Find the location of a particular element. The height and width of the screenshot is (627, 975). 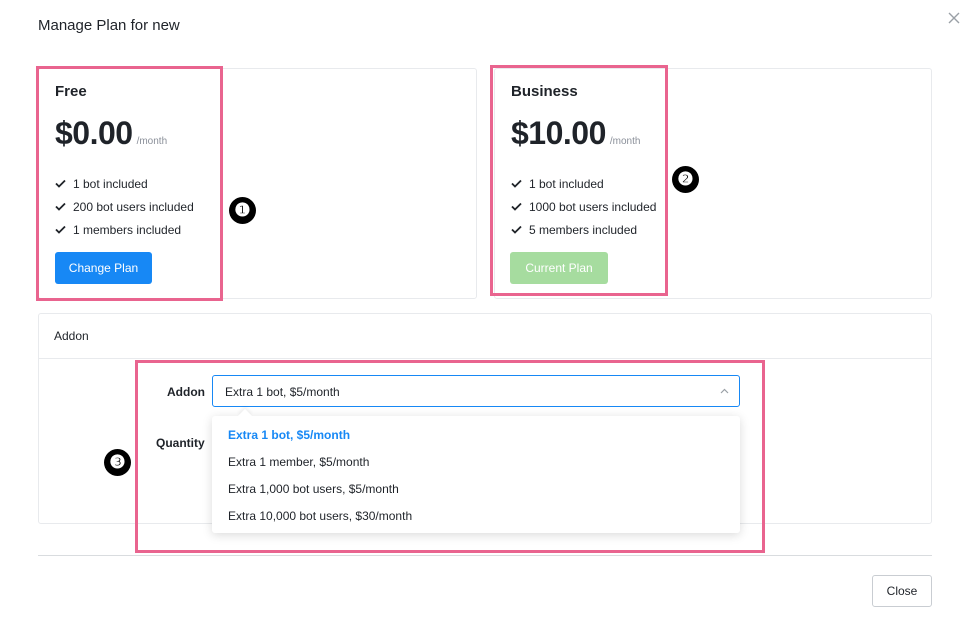

addon-section-title: Addon is located at coordinates (485, 336).